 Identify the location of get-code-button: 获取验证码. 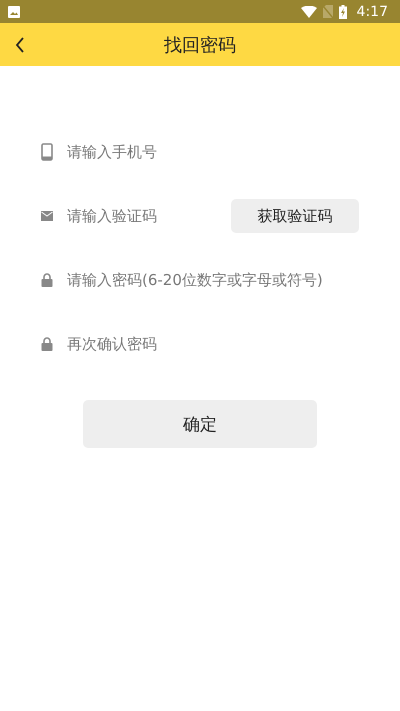
(295, 216).